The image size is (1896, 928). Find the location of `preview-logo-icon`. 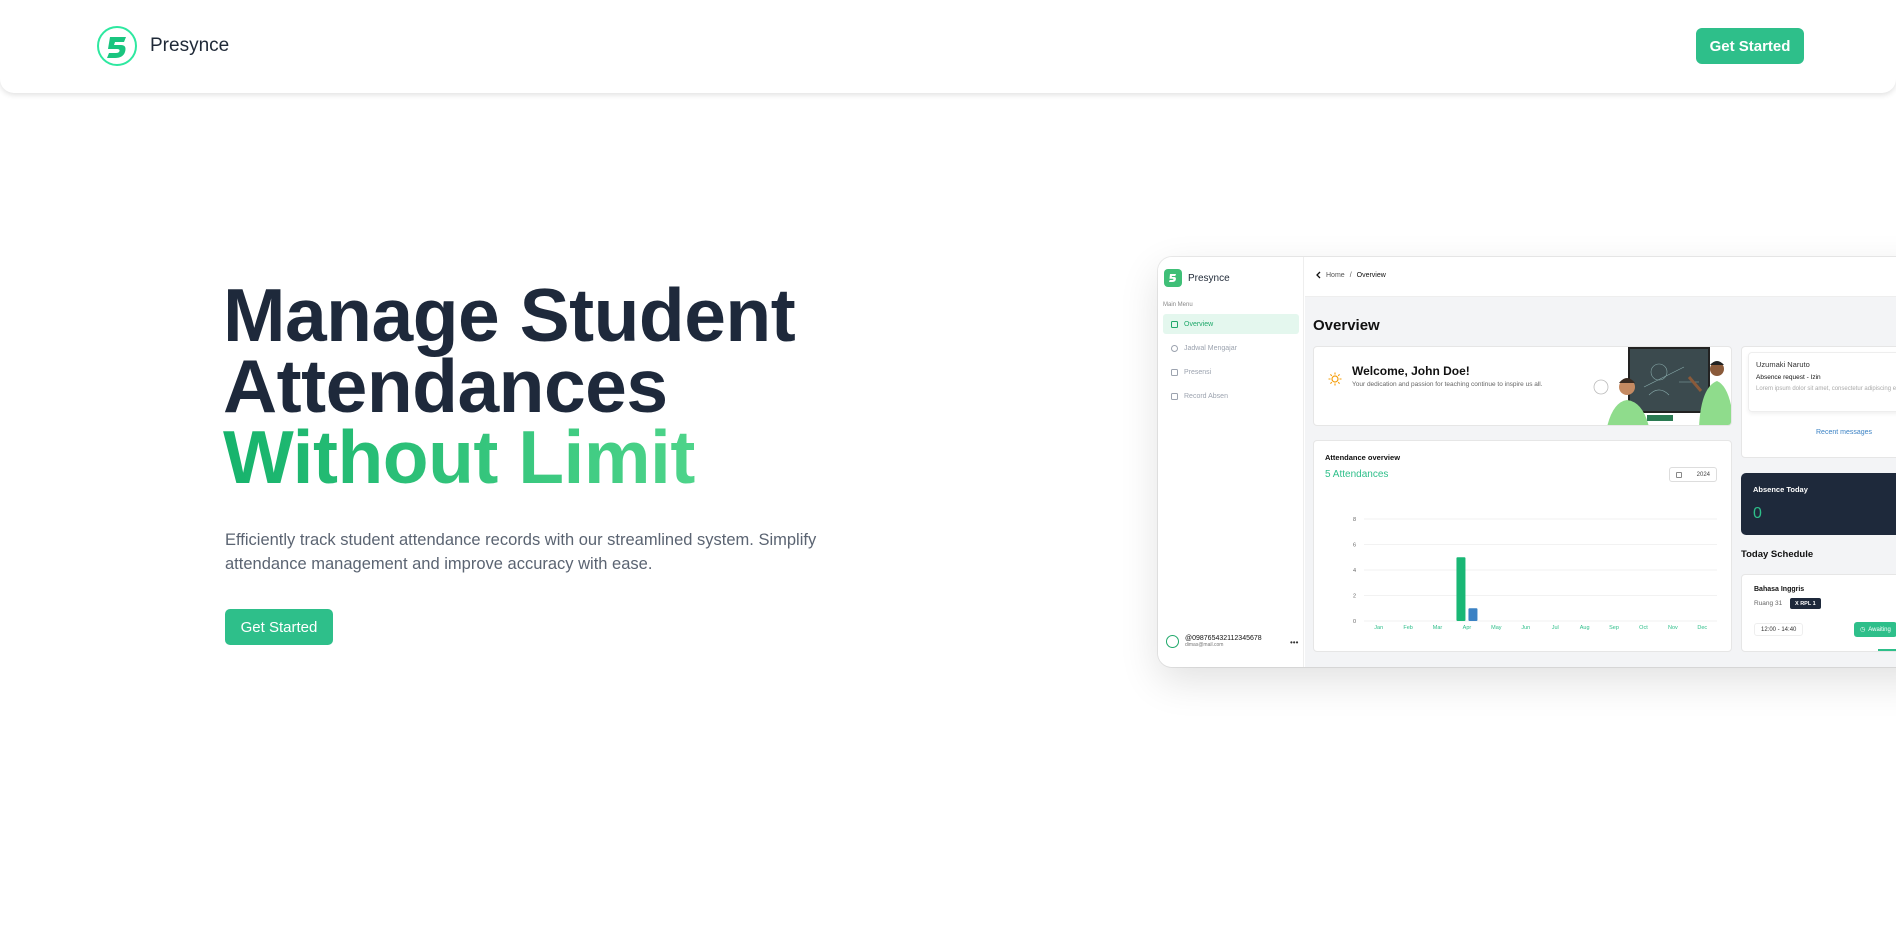

preview-logo-icon is located at coordinates (1173, 278).